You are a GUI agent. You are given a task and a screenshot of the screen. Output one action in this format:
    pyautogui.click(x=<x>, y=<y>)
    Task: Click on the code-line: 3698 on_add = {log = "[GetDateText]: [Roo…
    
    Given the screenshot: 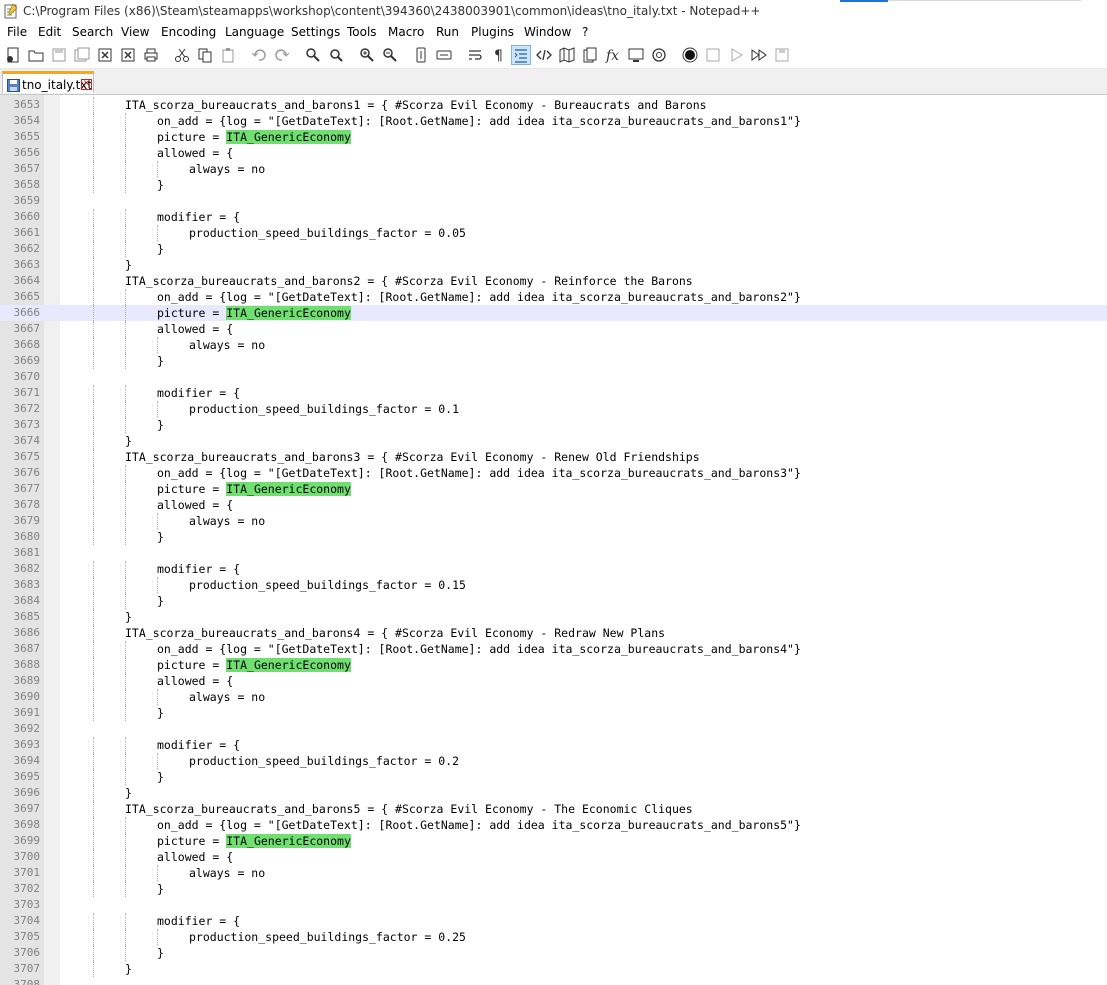 What is the action you would take?
    pyautogui.click(x=553, y=825)
    